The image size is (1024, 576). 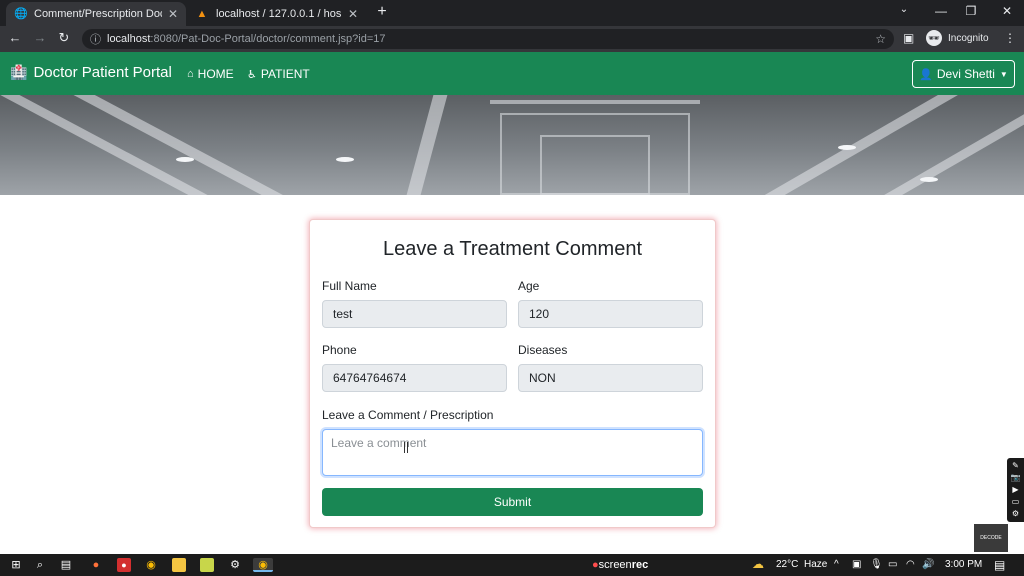 I want to click on reload-icon: ↻, so click(x=64, y=38).